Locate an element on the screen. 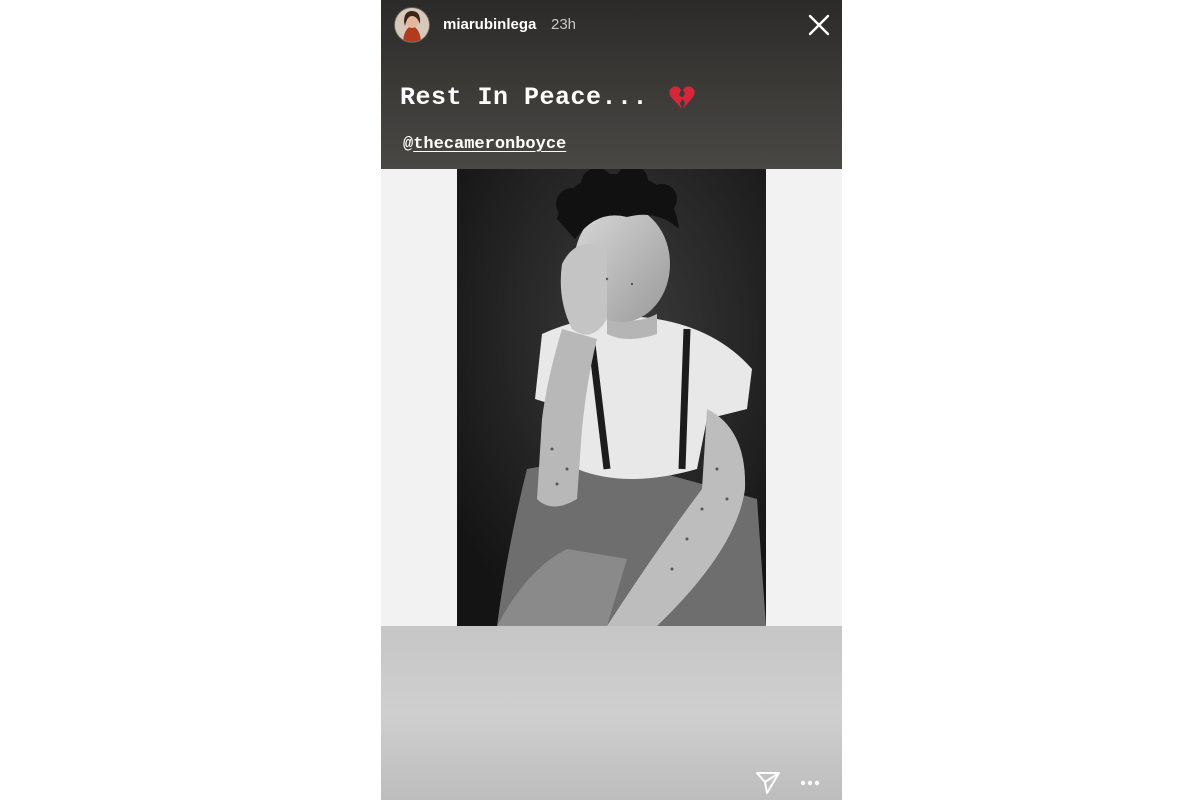 The height and width of the screenshot is (800, 1200). story-header: miarubinlega 23h is located at coordinates (611, 26).